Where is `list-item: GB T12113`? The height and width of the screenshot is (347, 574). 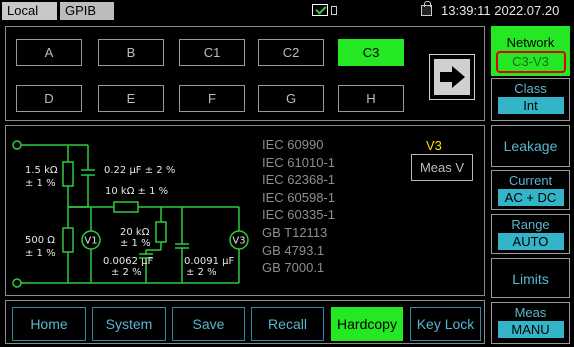
list-item: GB T12113 is located at coordinates (295, 232).